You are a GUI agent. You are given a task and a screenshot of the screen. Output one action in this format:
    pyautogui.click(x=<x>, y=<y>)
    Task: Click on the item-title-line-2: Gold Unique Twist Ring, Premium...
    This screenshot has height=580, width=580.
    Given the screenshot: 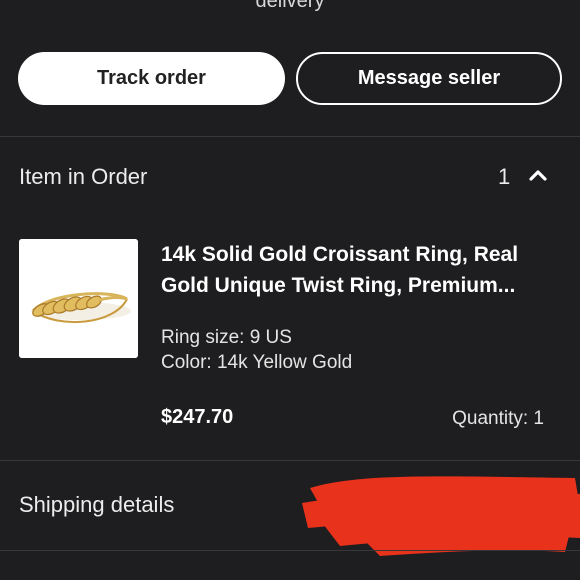 What is the action you would take?
    pyautogui.click(x=338, y=285)
    